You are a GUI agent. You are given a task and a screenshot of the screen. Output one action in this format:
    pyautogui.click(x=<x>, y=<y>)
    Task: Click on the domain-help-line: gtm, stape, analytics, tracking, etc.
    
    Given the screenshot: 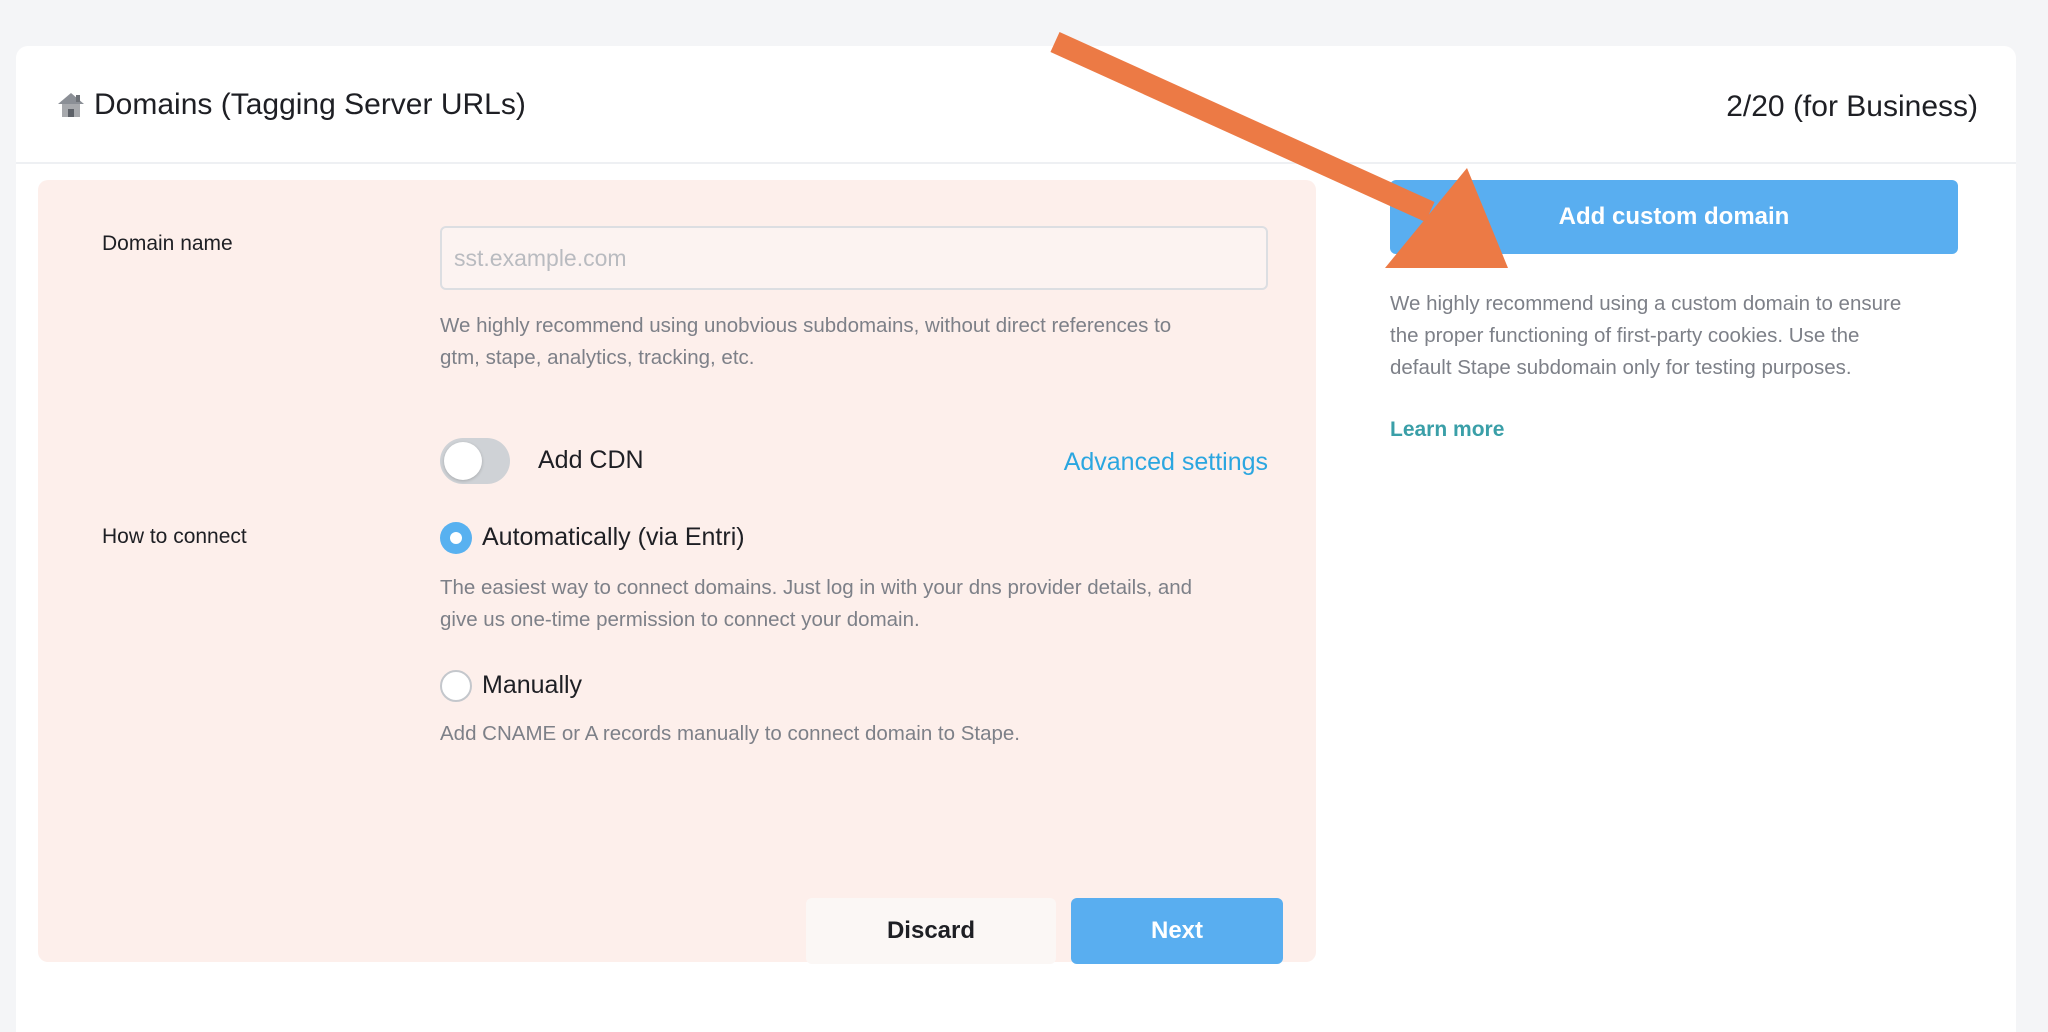 What is the action you would take?
    pyautogui.click(x=597, y=357)
    